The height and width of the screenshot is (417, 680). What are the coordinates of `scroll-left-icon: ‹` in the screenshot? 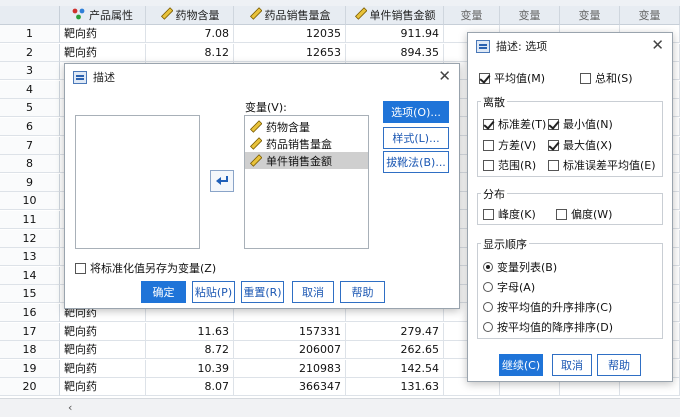 It's located at (70, 407).